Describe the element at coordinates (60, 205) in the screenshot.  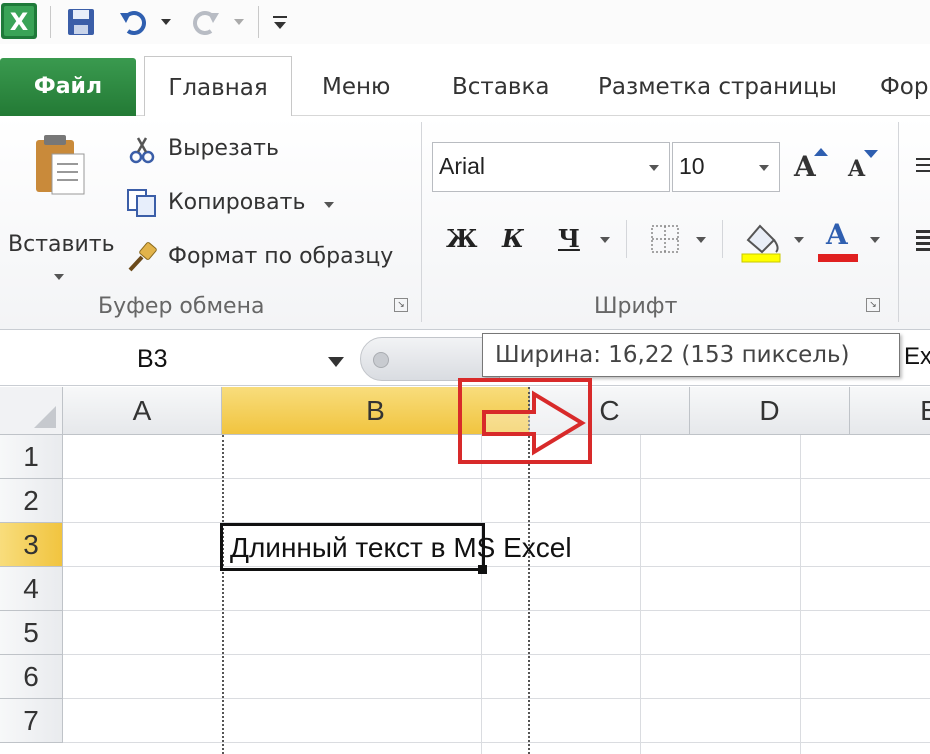
I see `paste-button: Вставить` at that location.